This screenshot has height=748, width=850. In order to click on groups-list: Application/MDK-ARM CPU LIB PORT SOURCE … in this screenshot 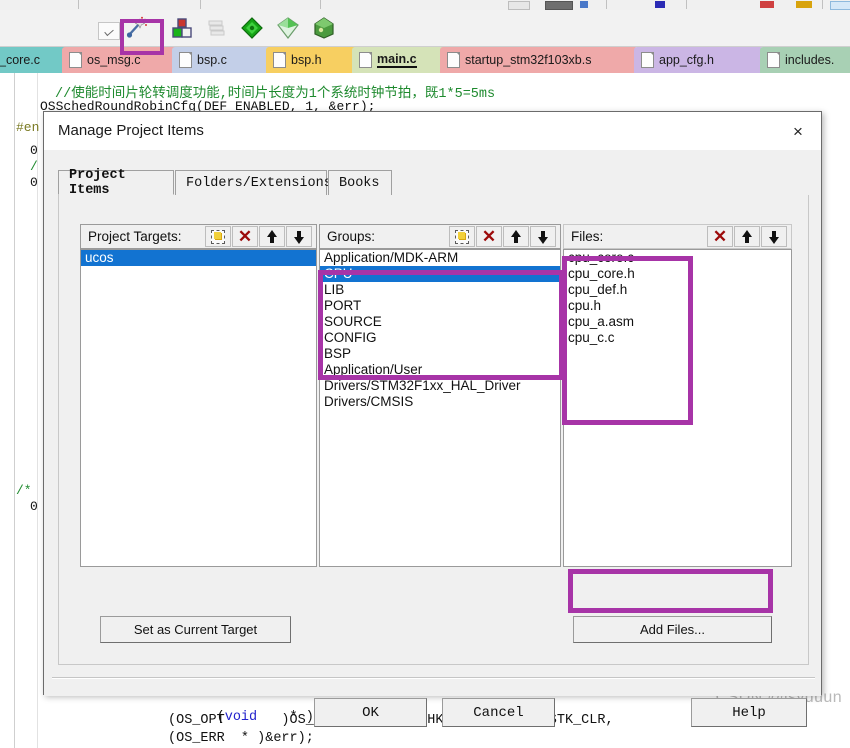, I will do `click(440, 408)`.